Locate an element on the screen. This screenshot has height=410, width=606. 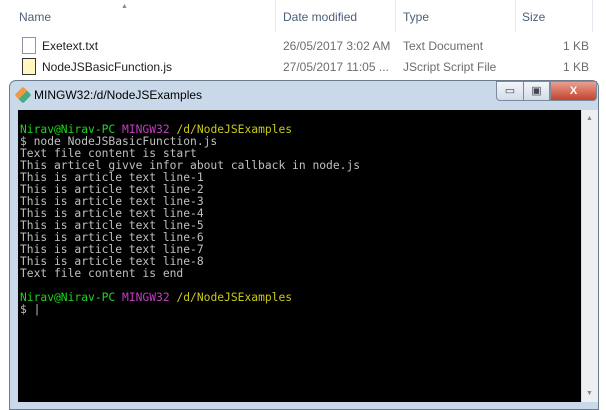
column-header-row: ▲ Name Date modified Type Size is located at coordinates (303, 16).